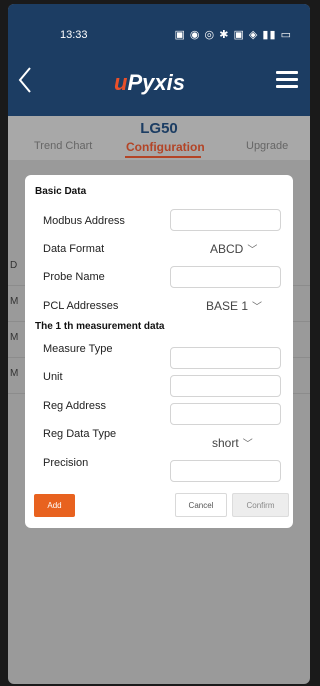  Describe the element at coordinates (225, 220) in the screenshot. I see `modbus-address-input` at that location.